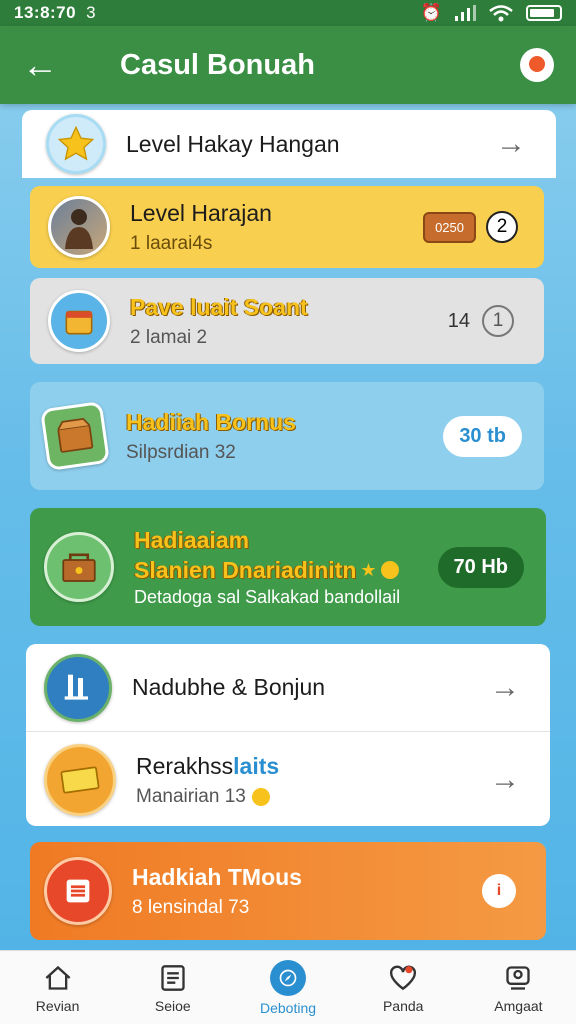 This screenshot has width=576, height=1024. Describe the element at coordinates (288, 891) in the screenshot. I see `list-item-hadkiah: Hadkiah TMous 8 lensindal 73 i` at that location.